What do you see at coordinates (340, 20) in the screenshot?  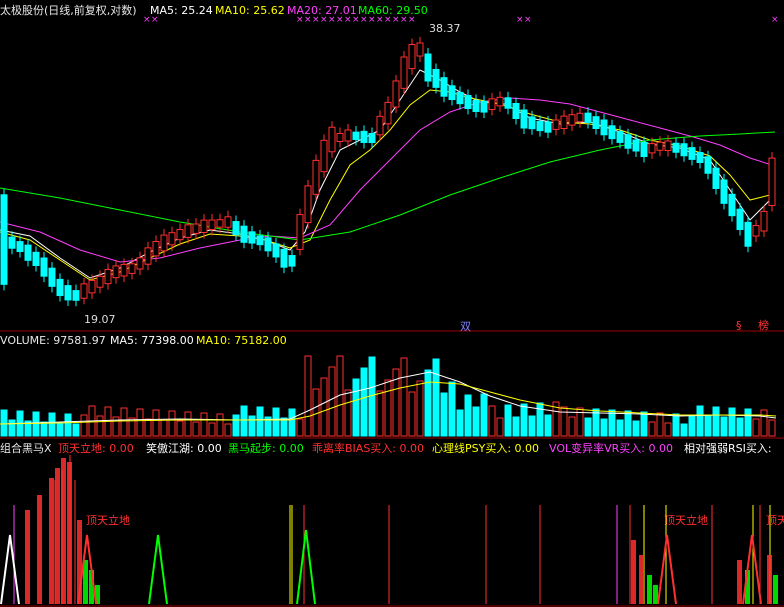 I see `marker-x-7: ×` at bounding box center [340, 20].